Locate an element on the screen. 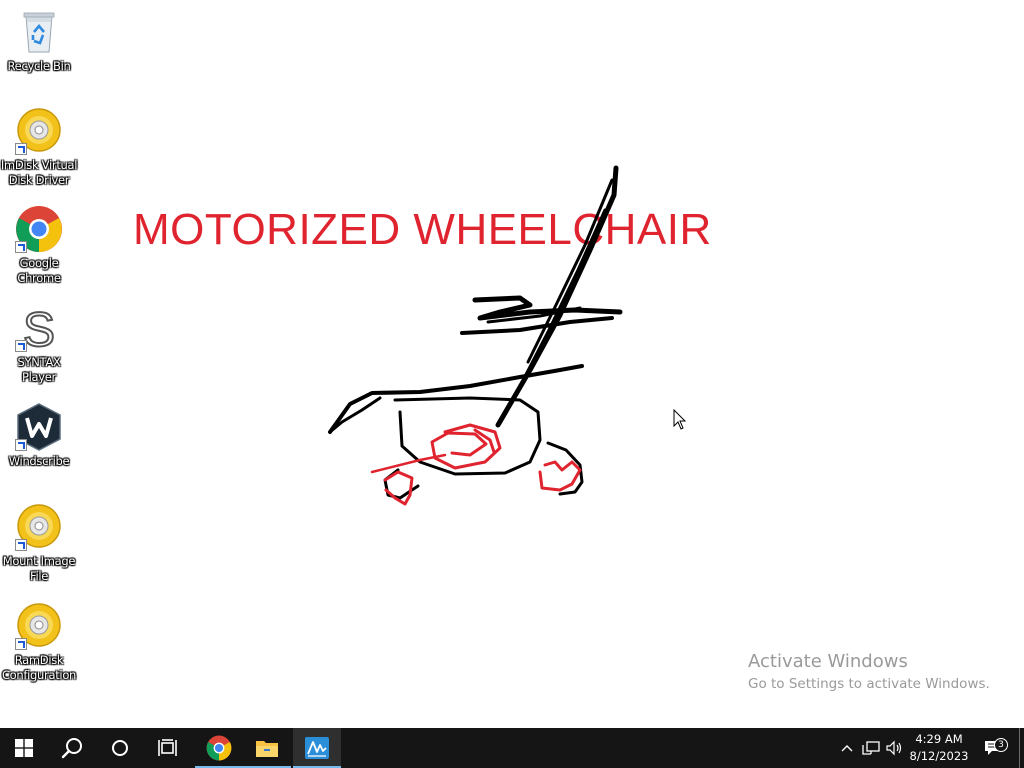  search-button is located at coordinates (72, 748).